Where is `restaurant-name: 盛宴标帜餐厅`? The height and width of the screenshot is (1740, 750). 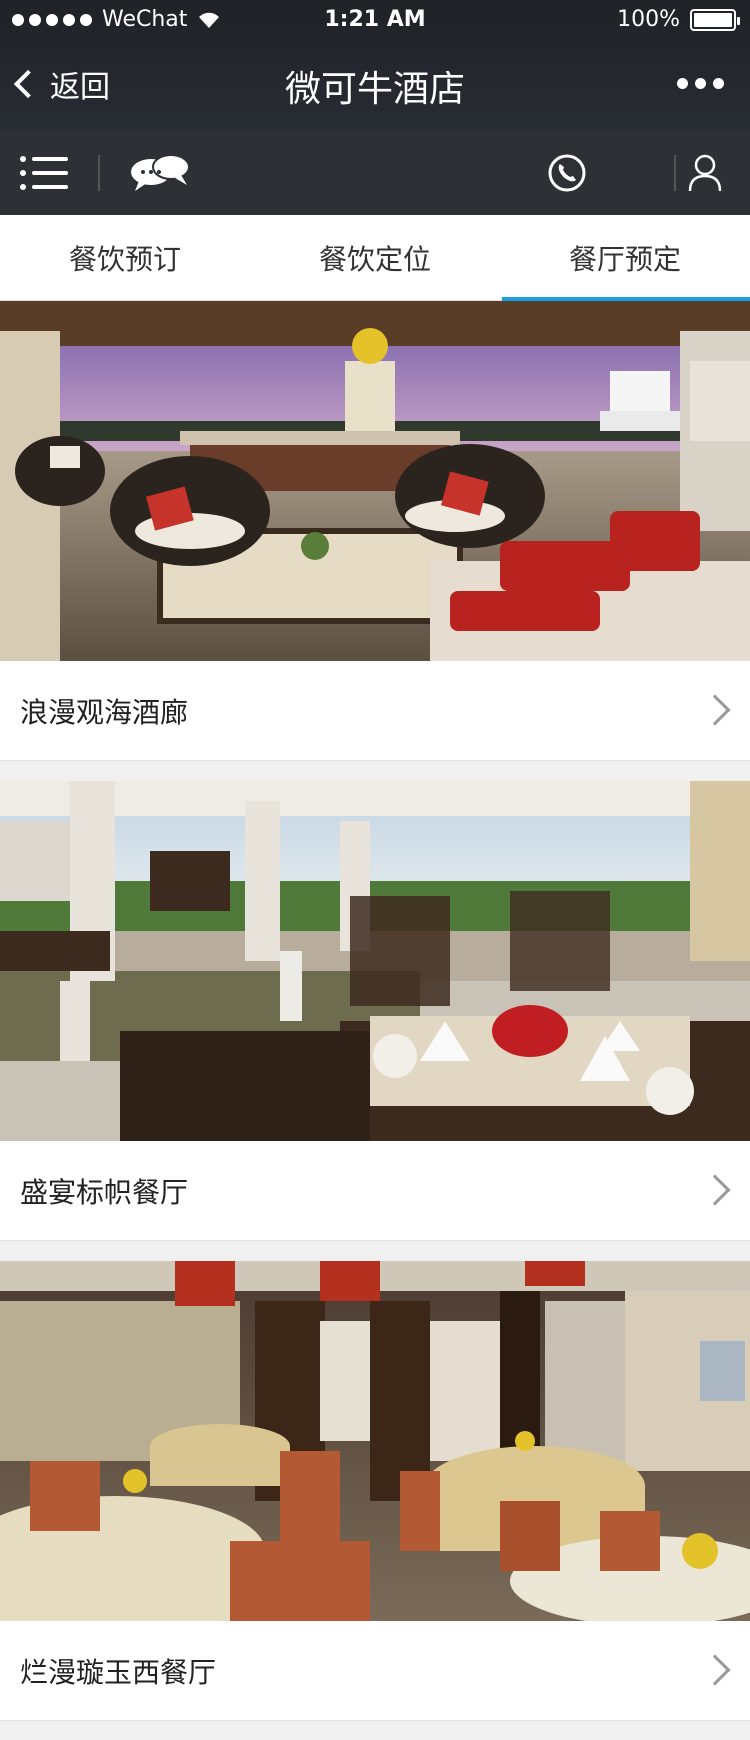
restaurant-name: 盛宴标帜餐厅 is located at coordinates (104, 1192).